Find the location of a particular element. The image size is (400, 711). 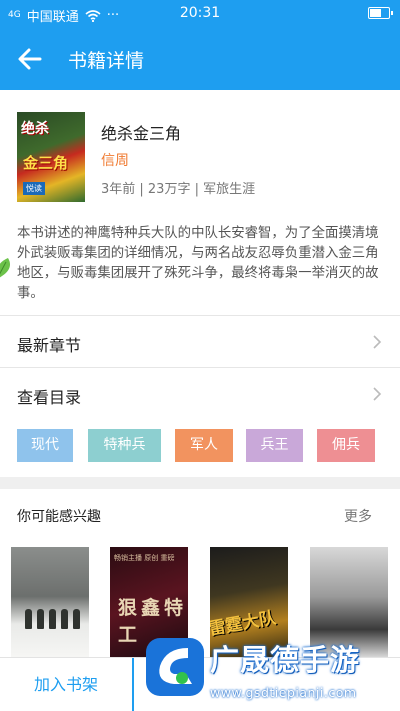

latest-chapter-row: 最新章节 is located at coordinates (200, 341).